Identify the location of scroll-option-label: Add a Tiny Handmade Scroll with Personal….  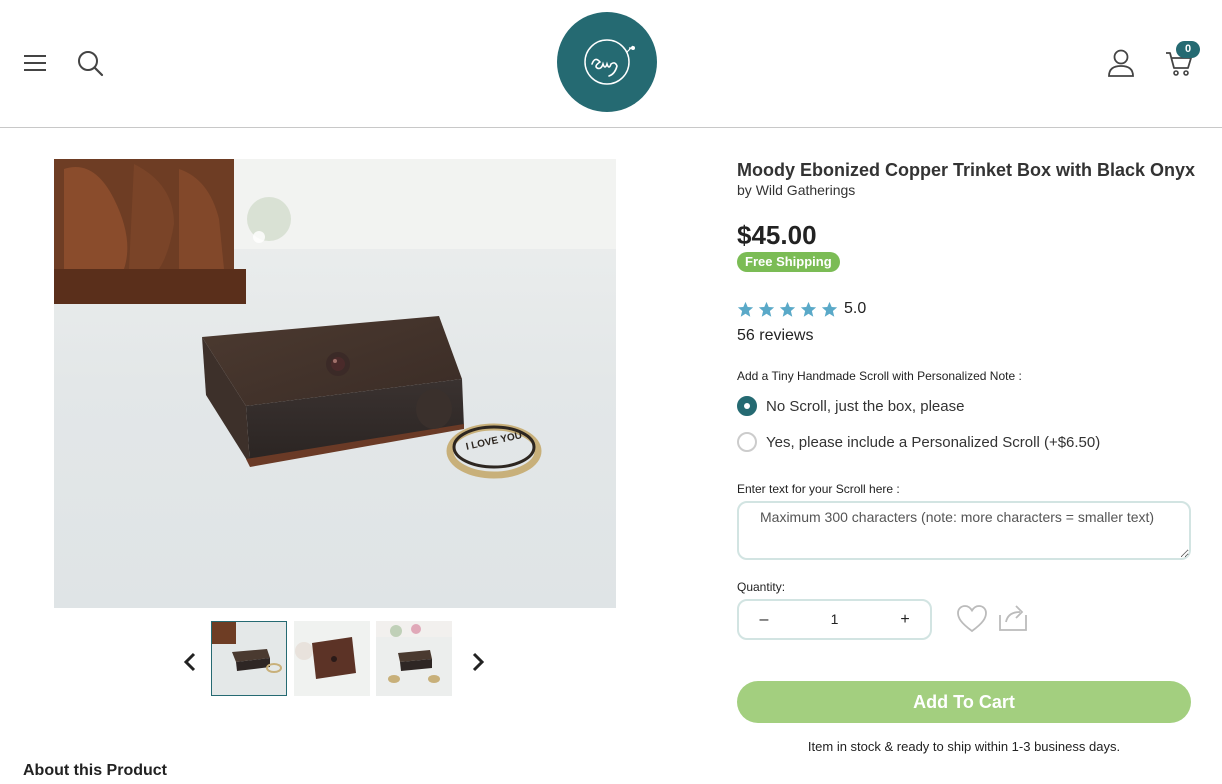
(879, 376).